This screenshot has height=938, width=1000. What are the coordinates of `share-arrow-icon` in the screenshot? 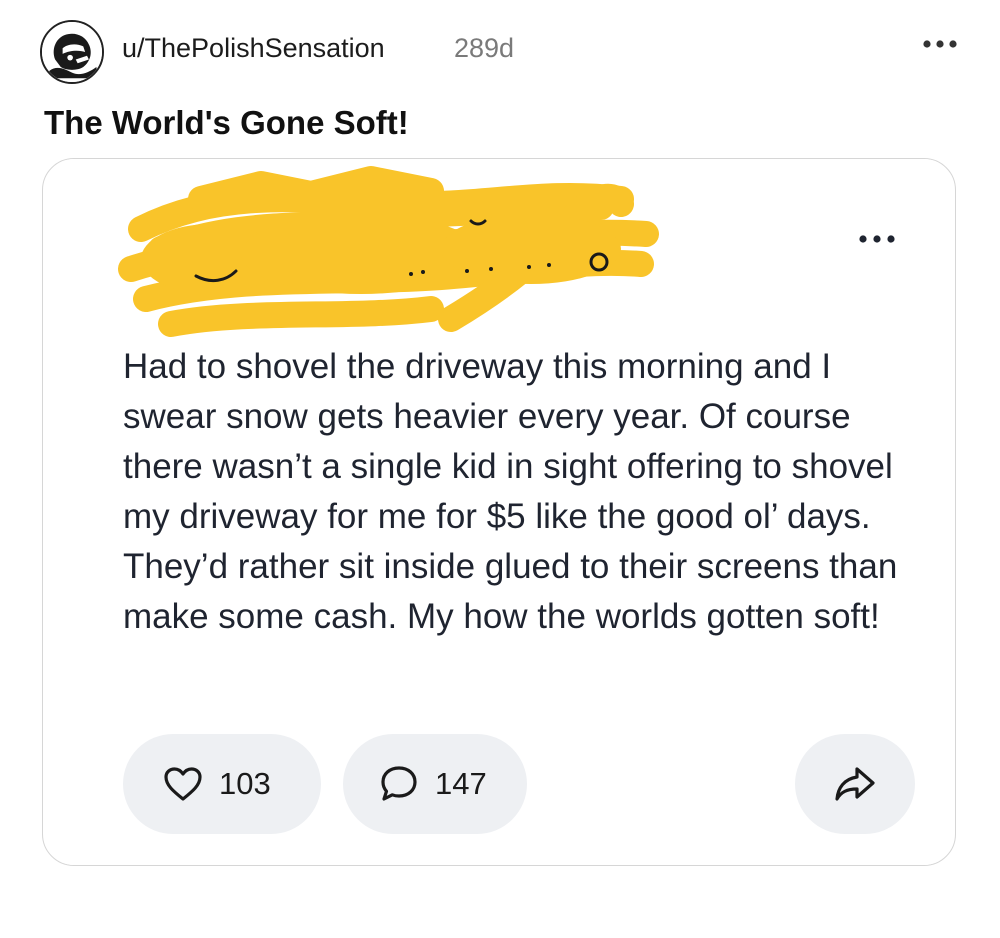 It's located at (855, 784).